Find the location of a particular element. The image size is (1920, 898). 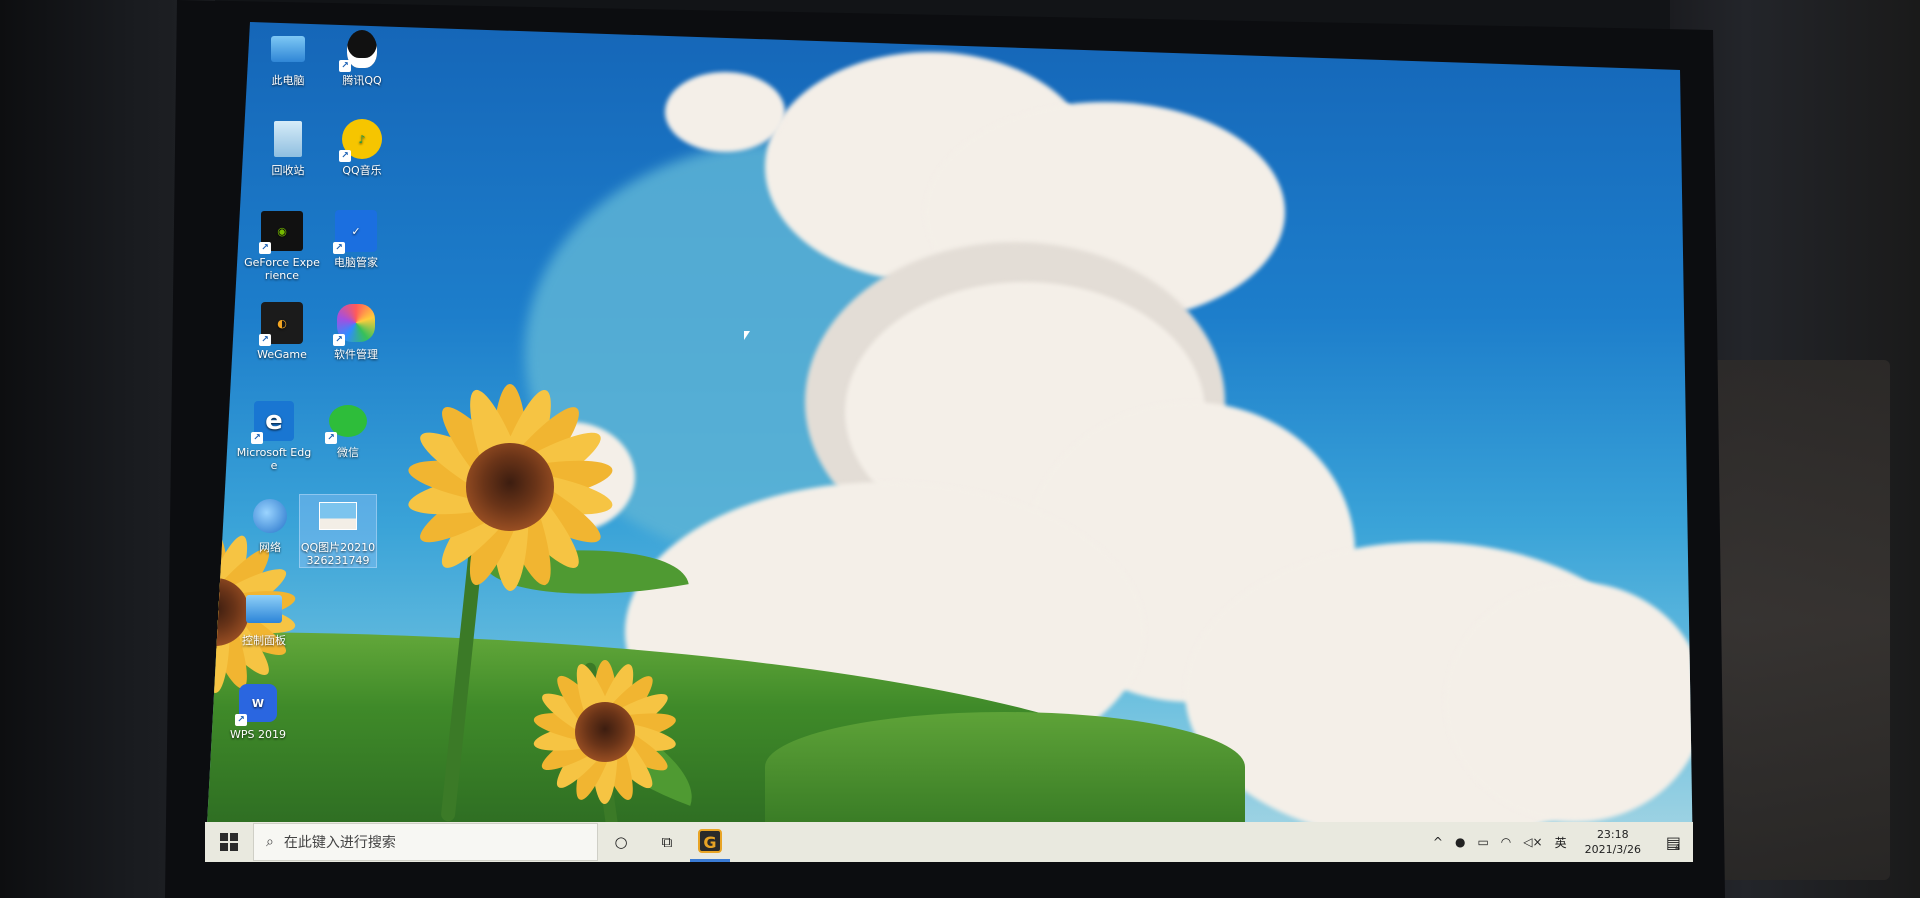

qq-tray-icon: ● is located at coordinates (1460, 842).